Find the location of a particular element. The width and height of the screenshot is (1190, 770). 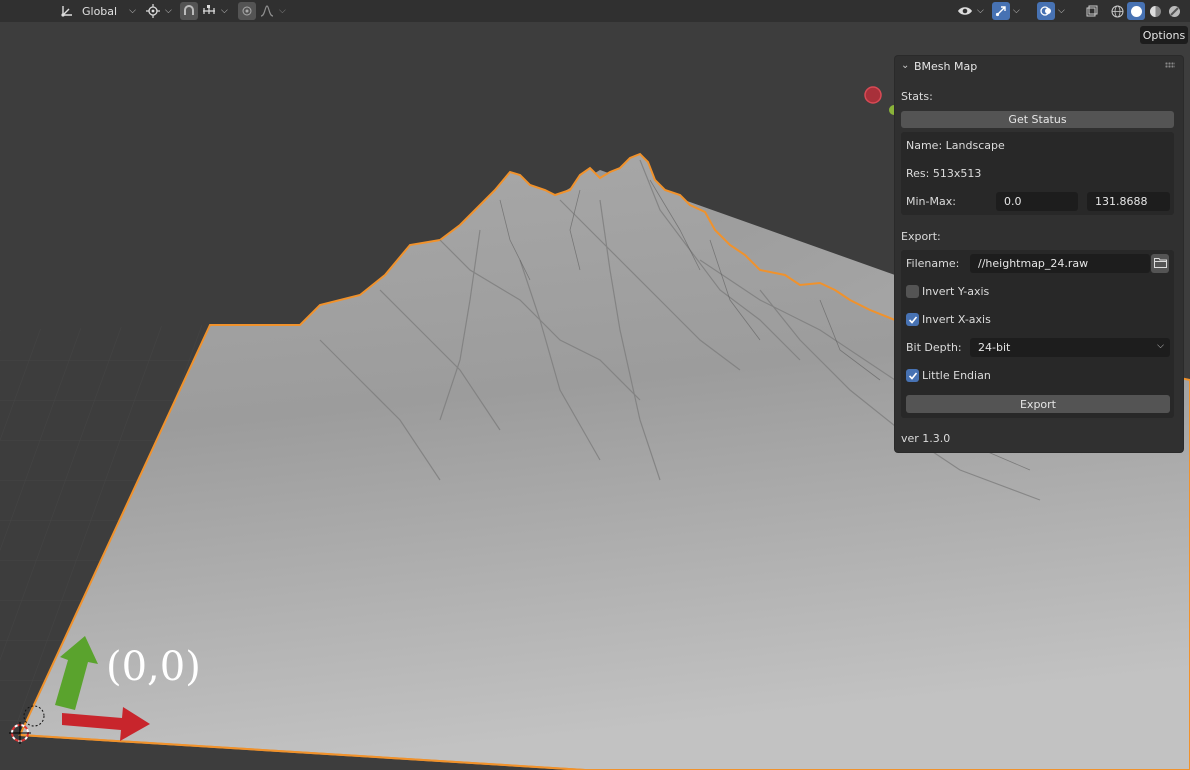

max-value-field: 131.8688 is located at coordinates (1128, 201).